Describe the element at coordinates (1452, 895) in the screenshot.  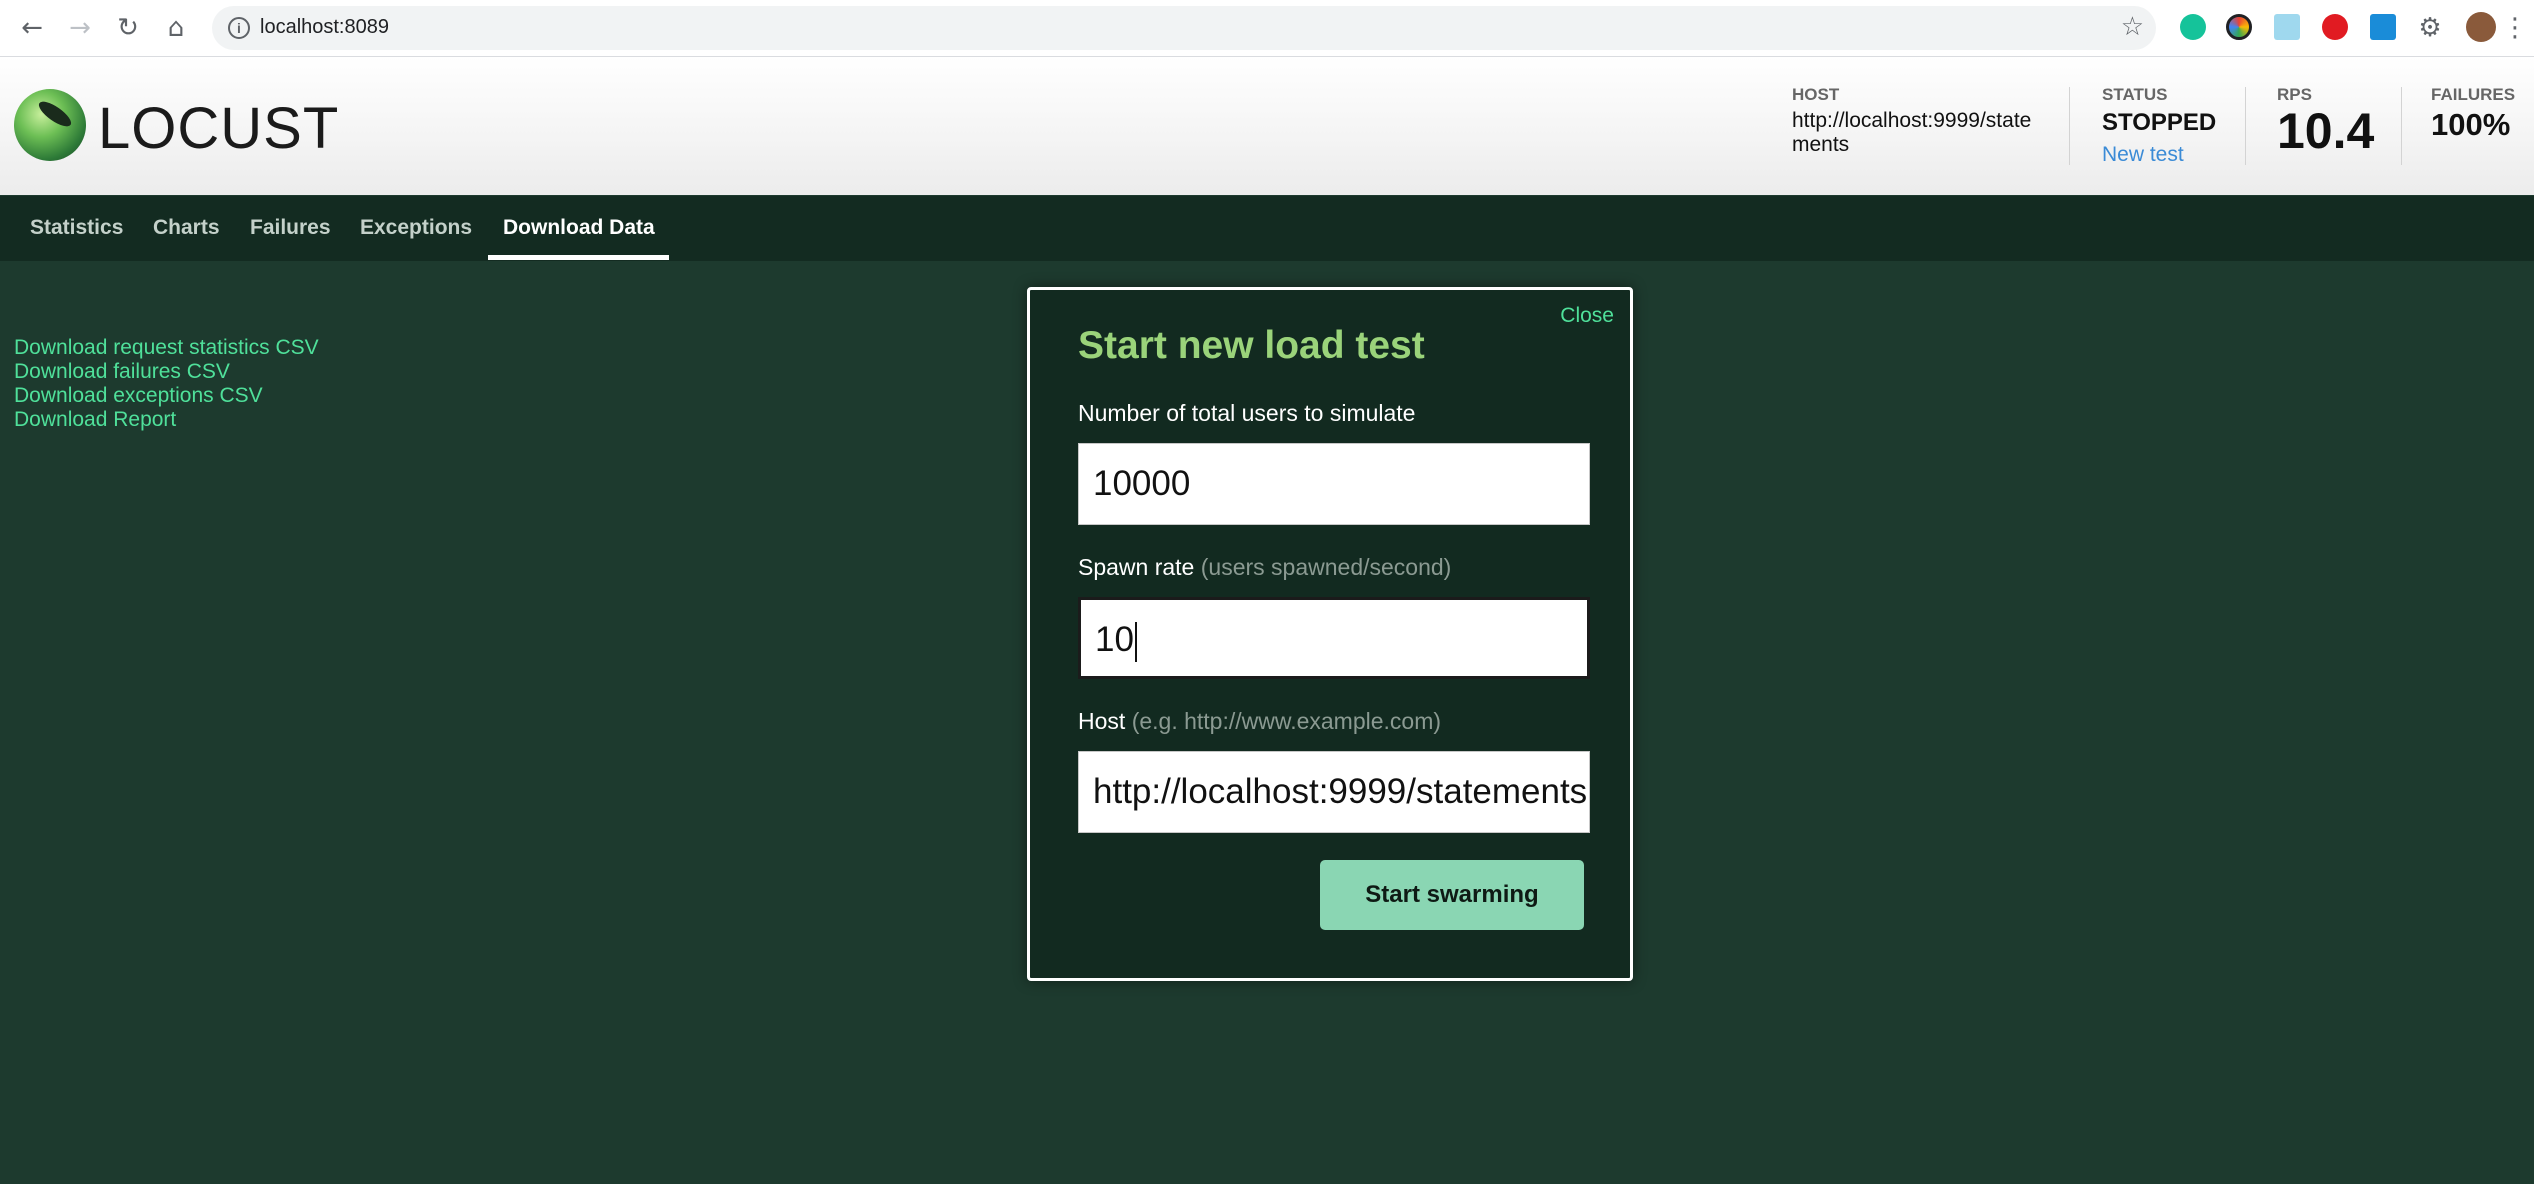
I see `start-swarming-button: Start swarming` at that location.